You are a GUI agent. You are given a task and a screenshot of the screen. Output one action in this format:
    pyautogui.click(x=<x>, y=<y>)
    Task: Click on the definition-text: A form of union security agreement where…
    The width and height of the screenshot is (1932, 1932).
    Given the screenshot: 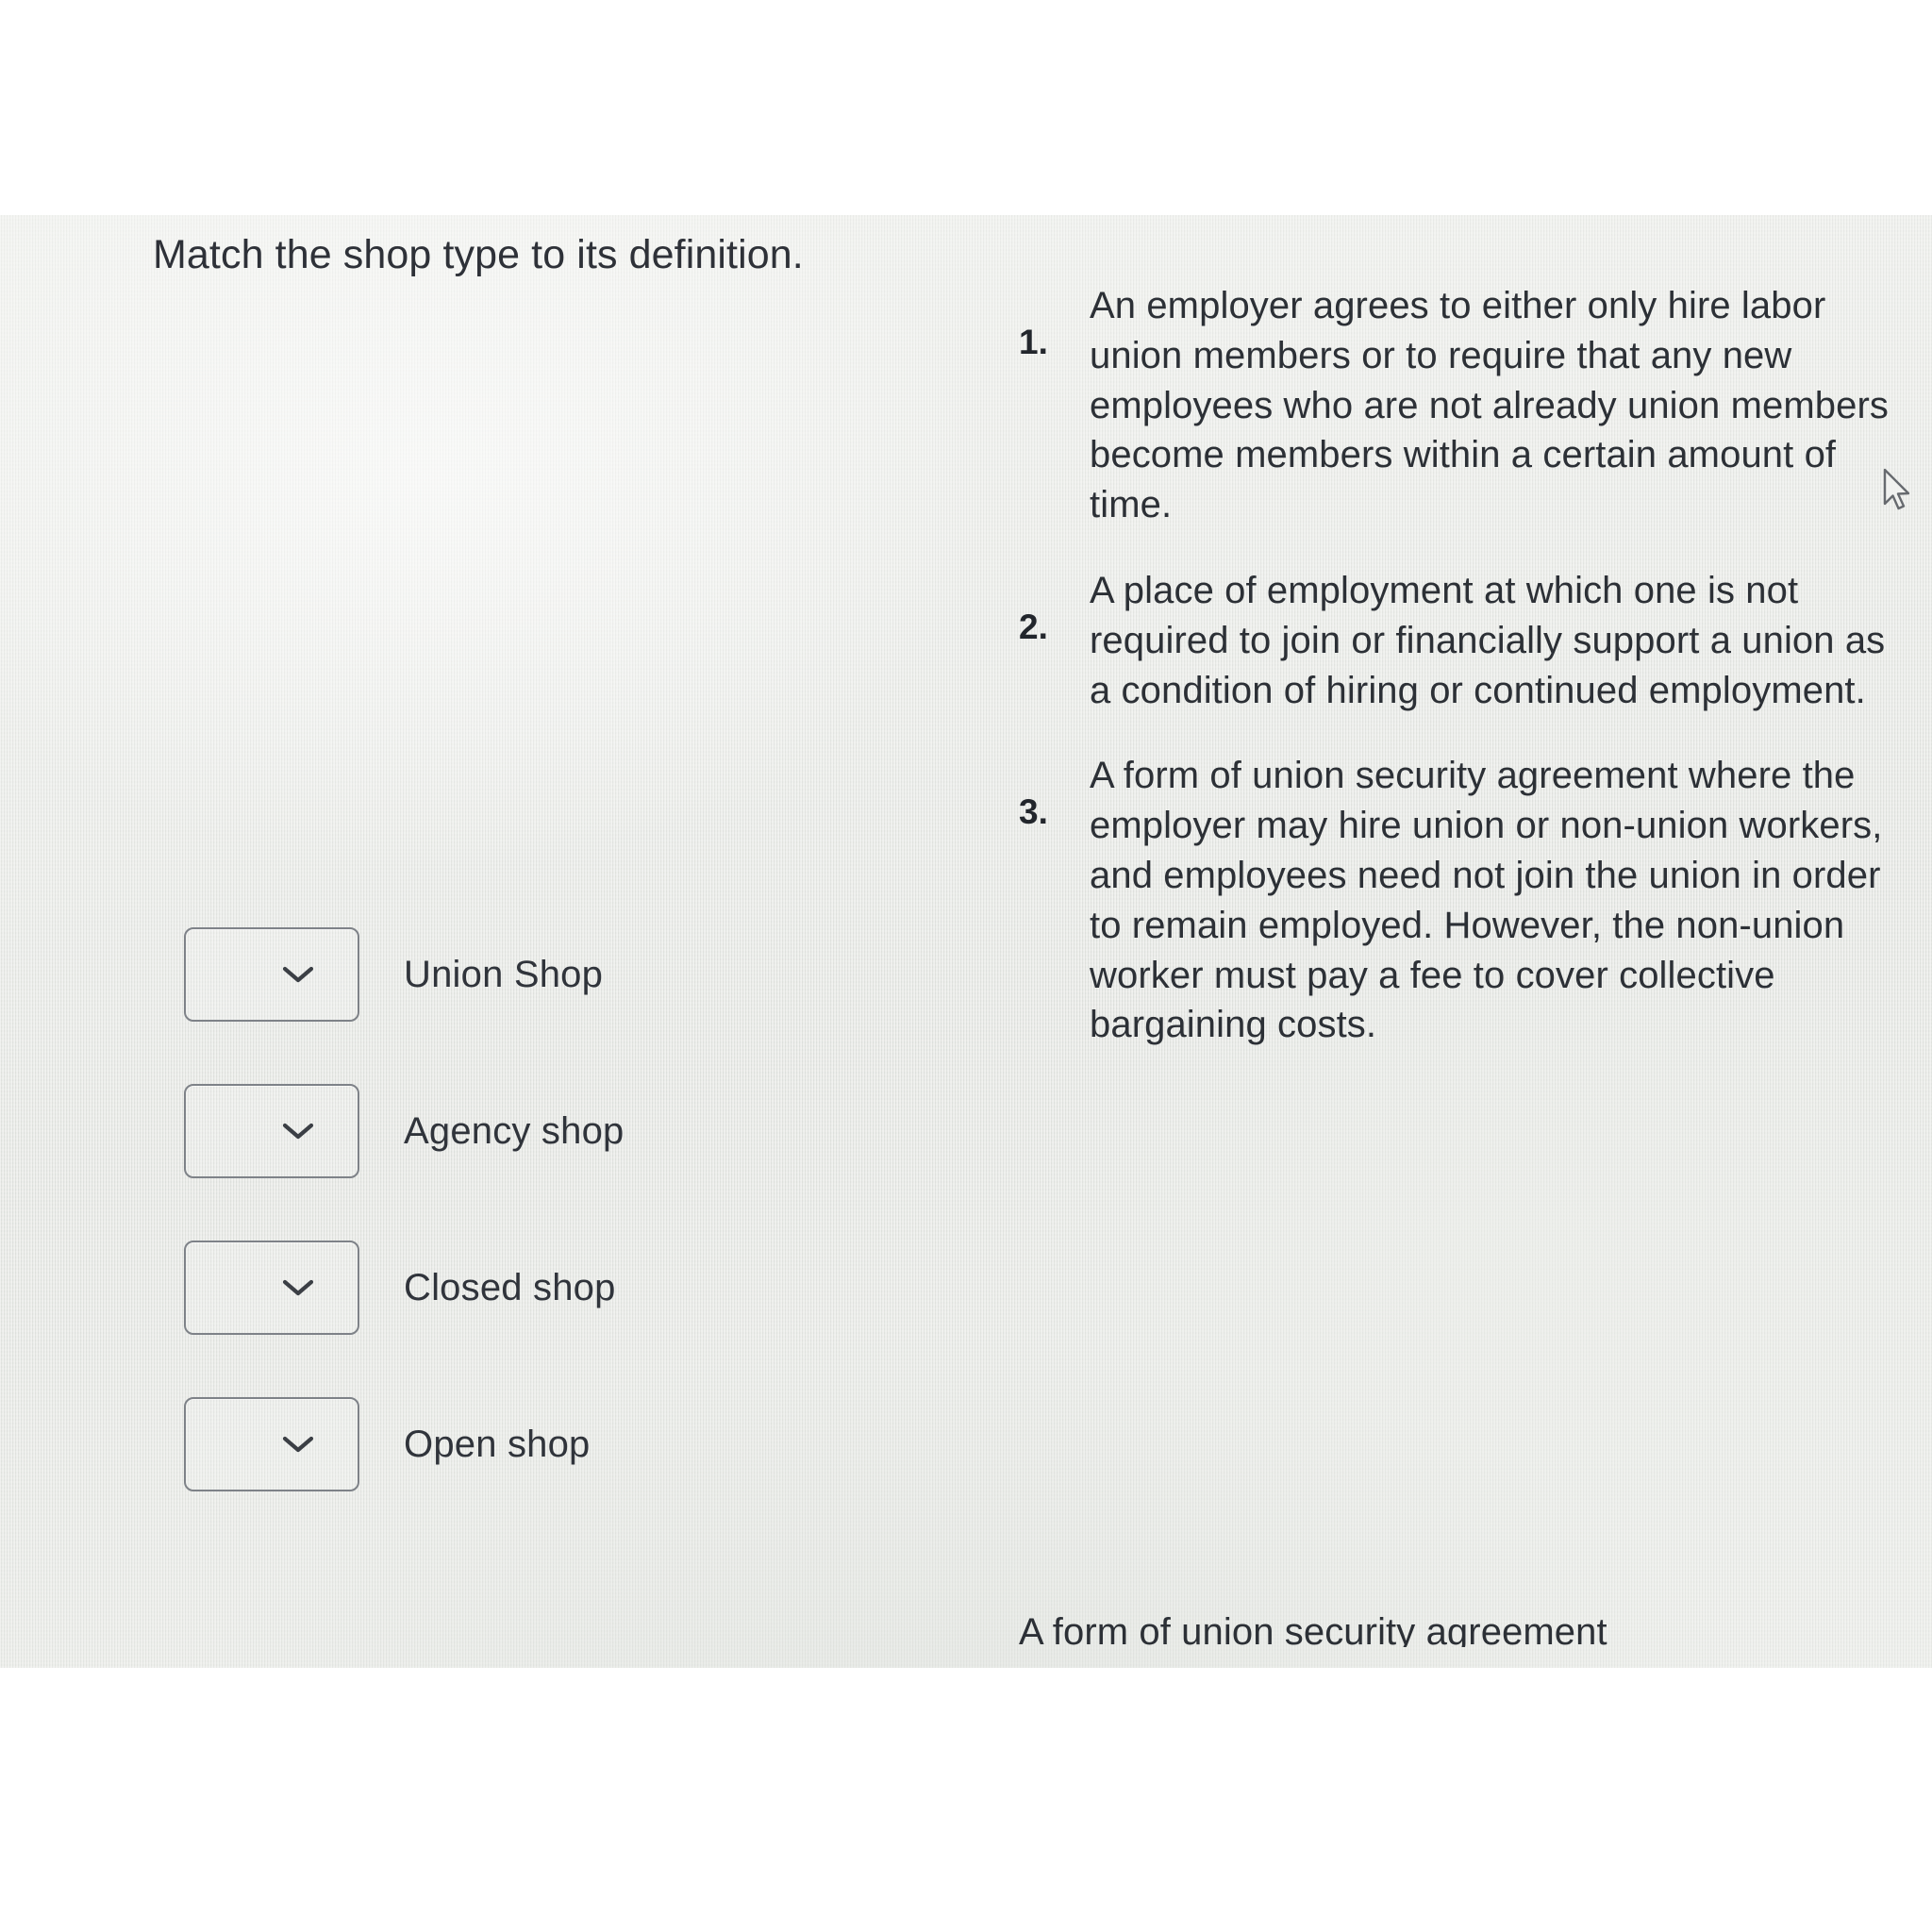 What is the action you would take?
    pyautogui.click(x=1486, y=900)
    